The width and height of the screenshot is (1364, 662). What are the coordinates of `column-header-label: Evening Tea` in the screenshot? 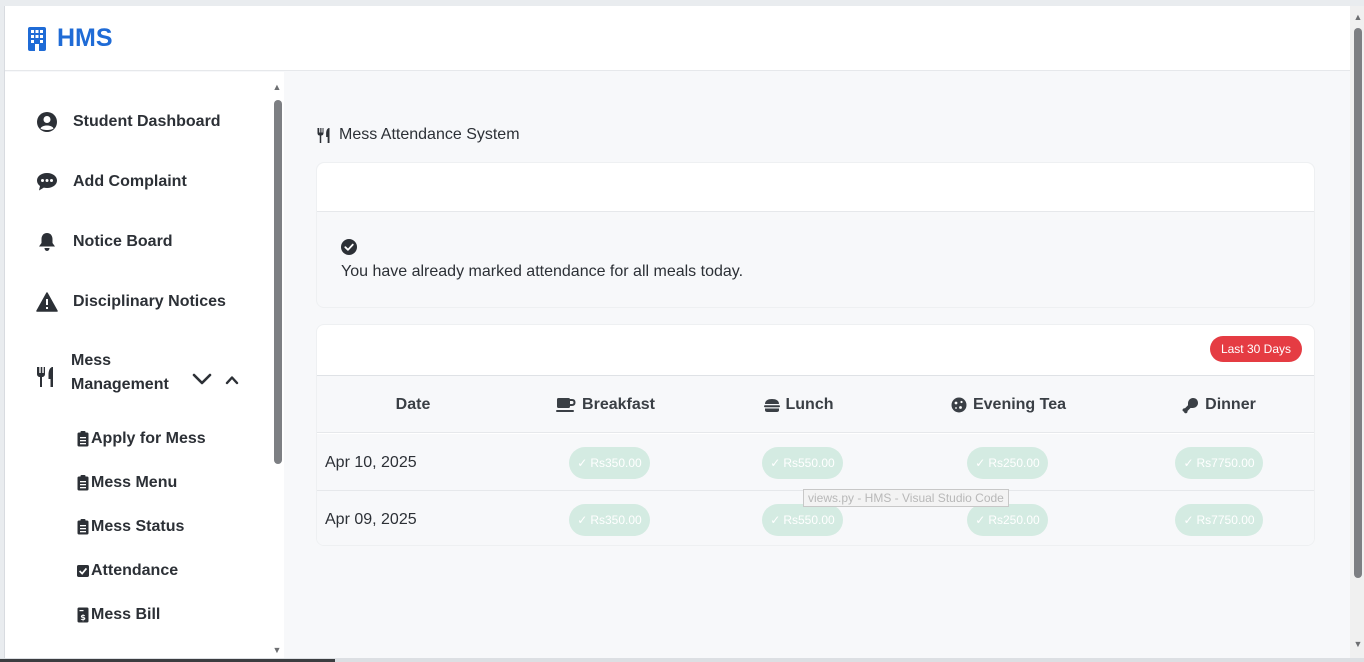 It's located at (1019, 404).